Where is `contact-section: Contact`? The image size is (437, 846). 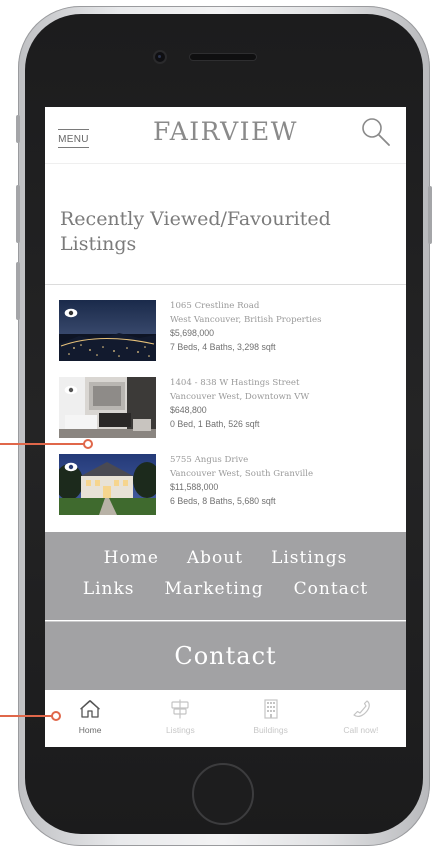
contact-section: Contact is located at coordinates (225, 656).